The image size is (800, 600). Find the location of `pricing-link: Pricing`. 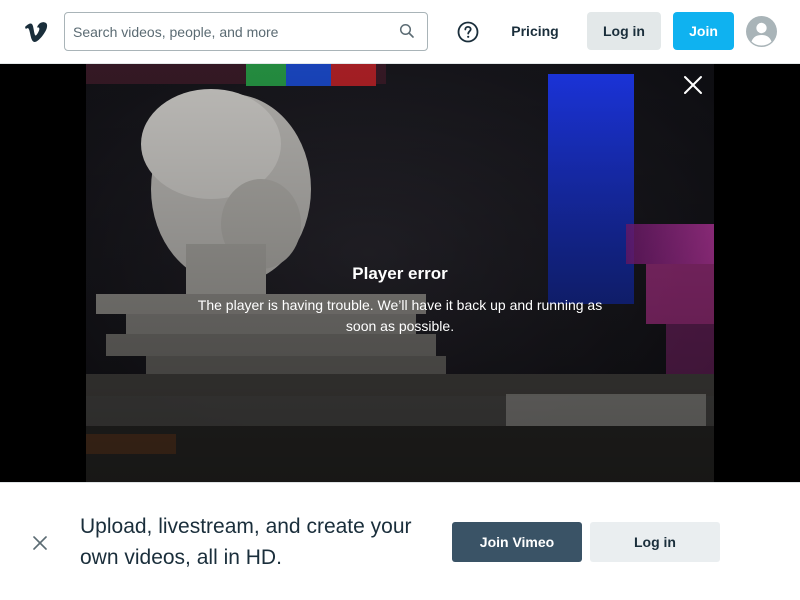

pricing-link: Pricing is located at coordinates (535, 31).